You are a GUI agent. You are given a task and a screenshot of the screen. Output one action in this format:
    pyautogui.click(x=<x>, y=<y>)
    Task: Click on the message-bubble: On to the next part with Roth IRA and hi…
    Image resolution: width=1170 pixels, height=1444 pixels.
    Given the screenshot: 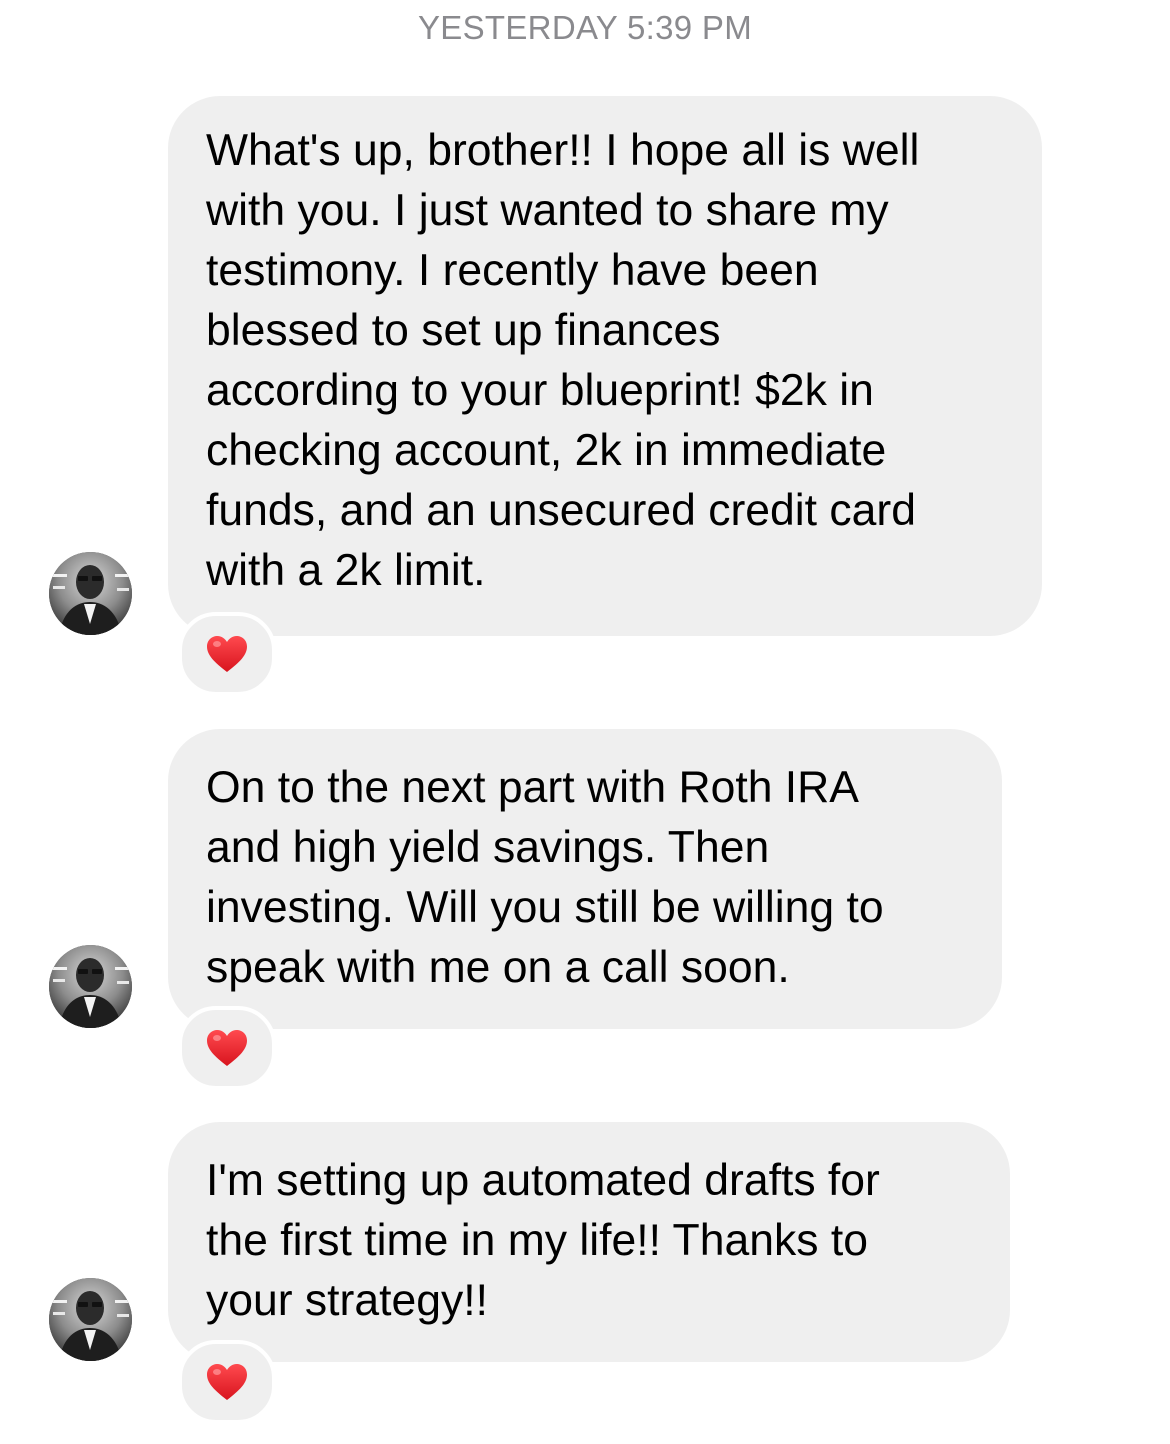 What is the action you would take?
    pyautogui.click(x=585, y=879)
    